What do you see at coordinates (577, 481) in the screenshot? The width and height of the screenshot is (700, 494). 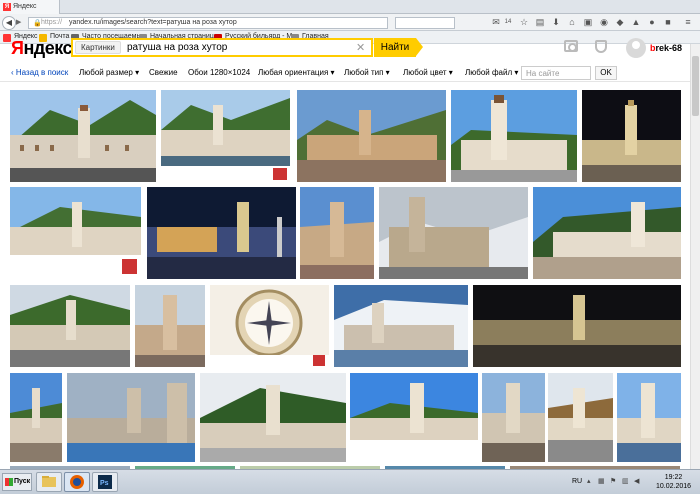 I see `language-indicator: RU` at bounding box center [577, 481].